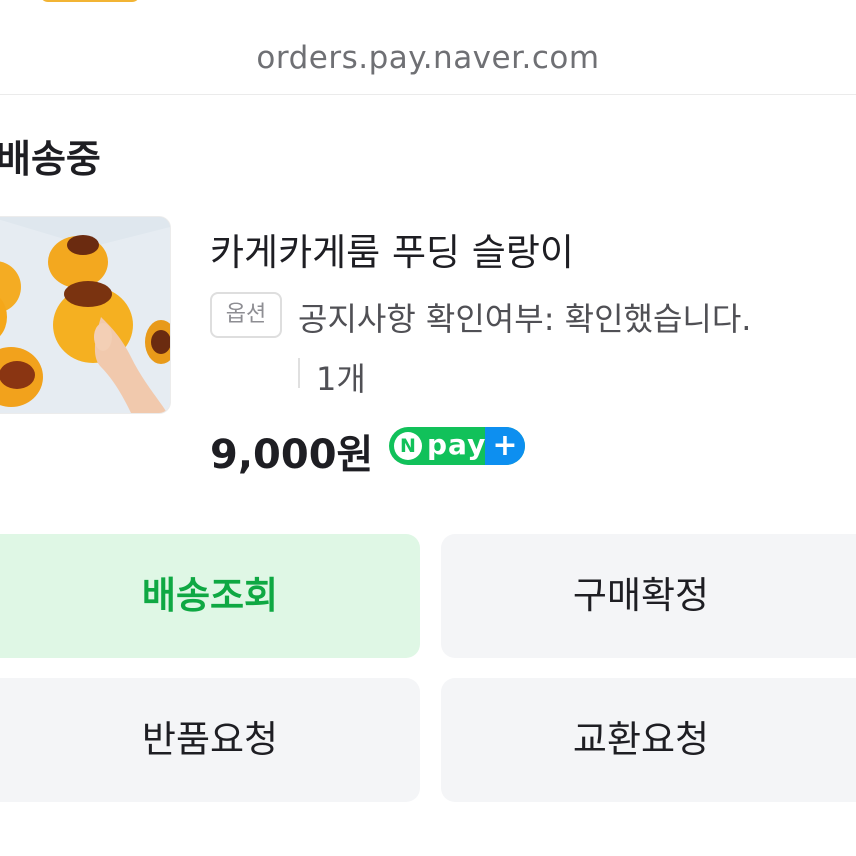  Describe the element at coordinates (392, 249) in the screenshot. I see `product-name: 카게카게룸 푸딩 슬랑이` at that location.